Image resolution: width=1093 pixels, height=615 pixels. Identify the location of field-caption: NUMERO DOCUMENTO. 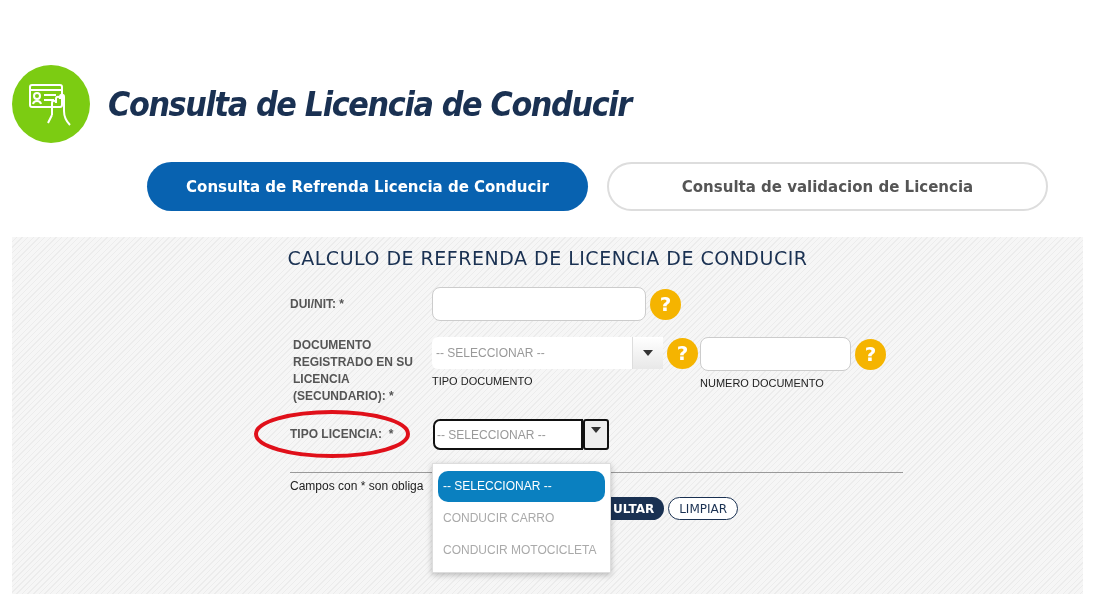
(762, 383).